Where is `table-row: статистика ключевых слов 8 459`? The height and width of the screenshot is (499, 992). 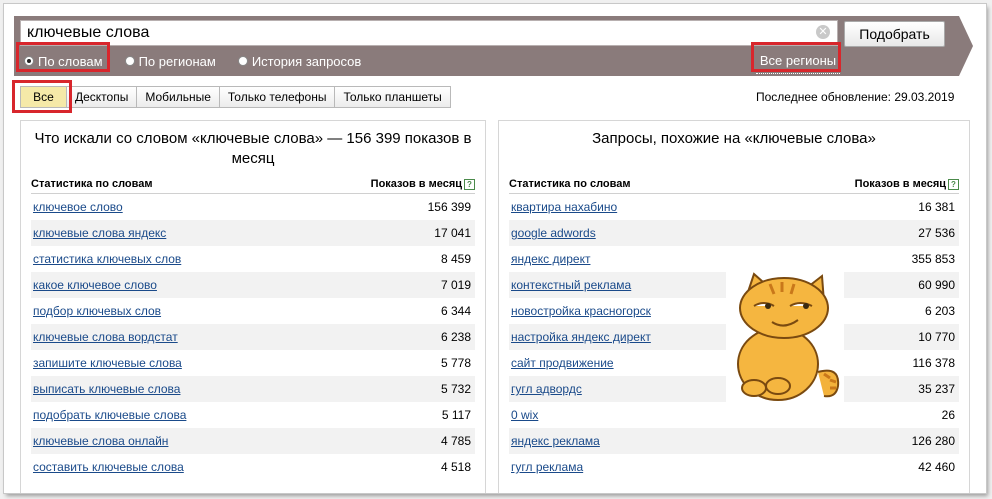
table-row: статистика ключевых слов 8 459 is located at coordinates (253, 259).